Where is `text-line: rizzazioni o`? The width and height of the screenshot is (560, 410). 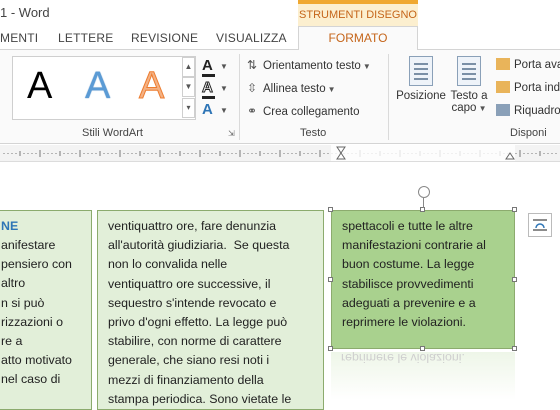 text-line: rizzazioni o is located at coordinates (32, 321).